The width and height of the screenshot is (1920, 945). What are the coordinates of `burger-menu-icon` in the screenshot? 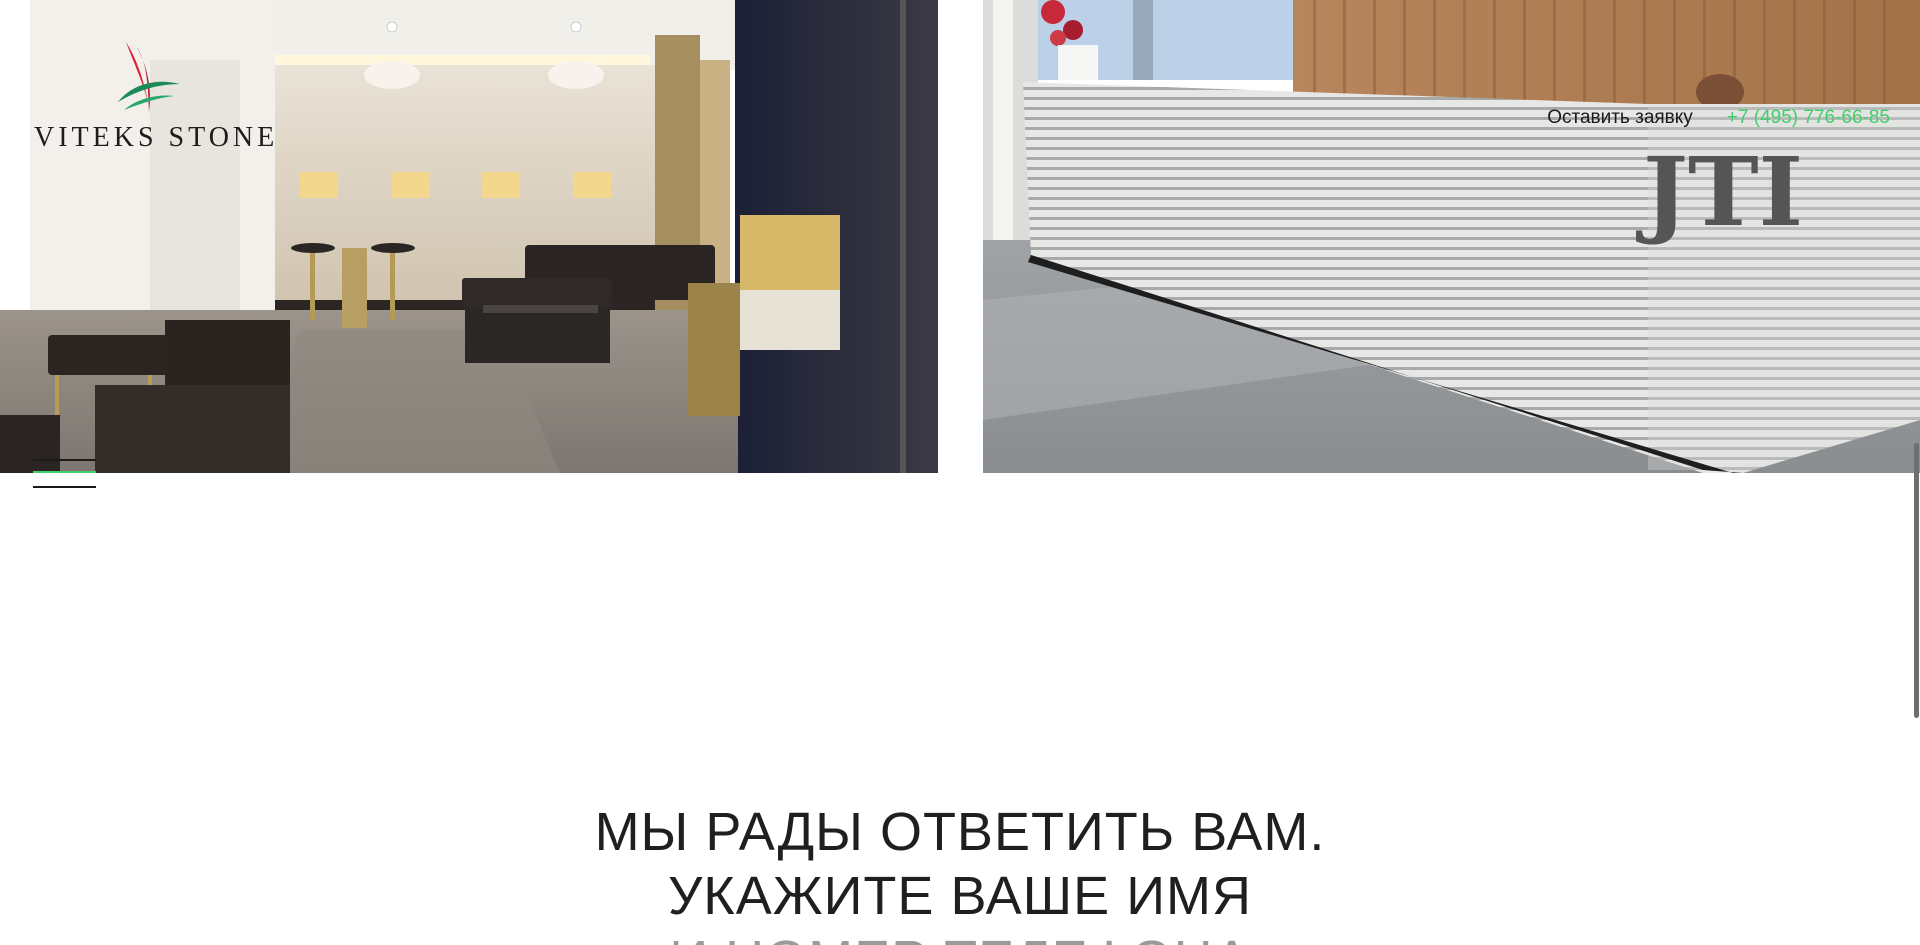 It's located at (64, 472).